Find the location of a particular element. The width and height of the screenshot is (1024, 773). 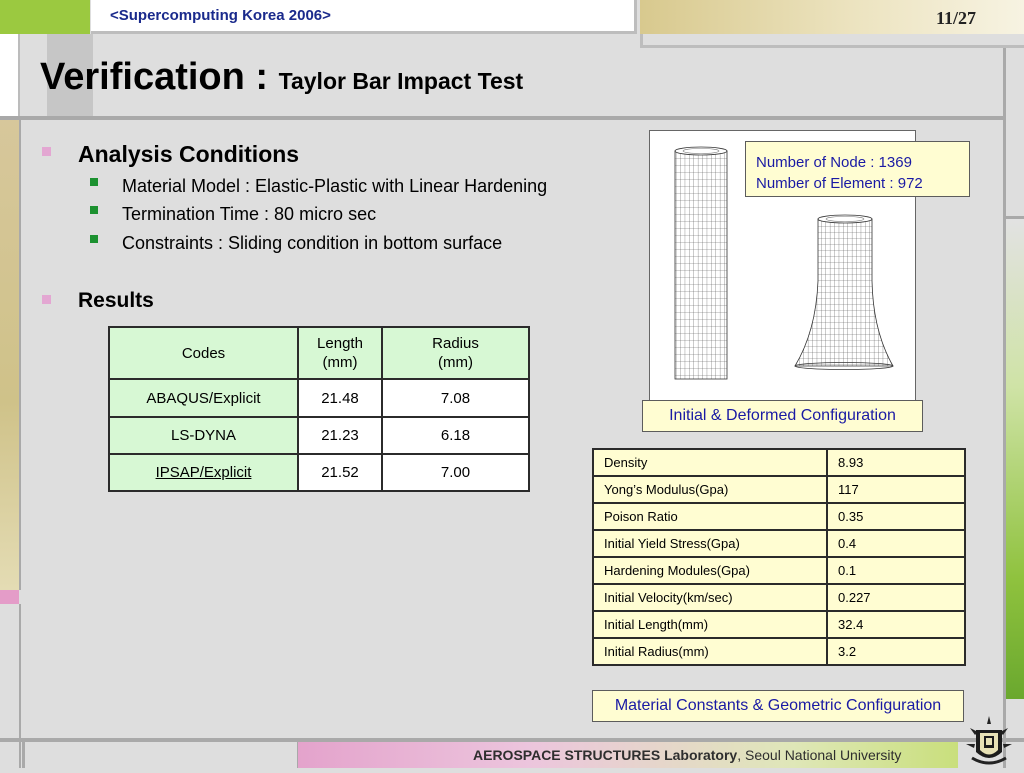

table-row: ABAQUS/Explicit 21.48 7.08 is located at coordinates (319, 398).